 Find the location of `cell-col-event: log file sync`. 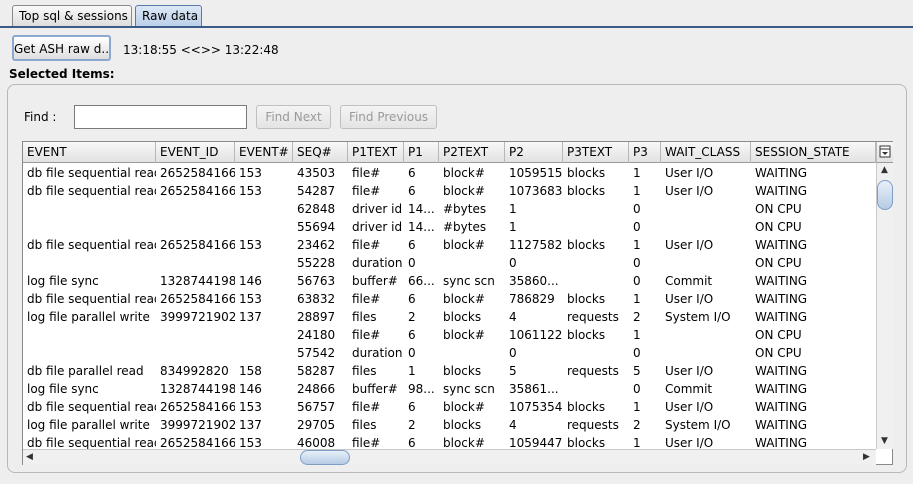

cell-col-event: log file sync is located at coordinates (63, 281).